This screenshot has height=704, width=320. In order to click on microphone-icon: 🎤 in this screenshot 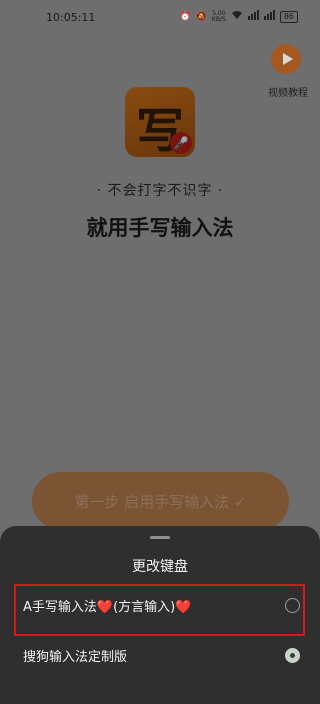, I will do `click(181, 143)`.